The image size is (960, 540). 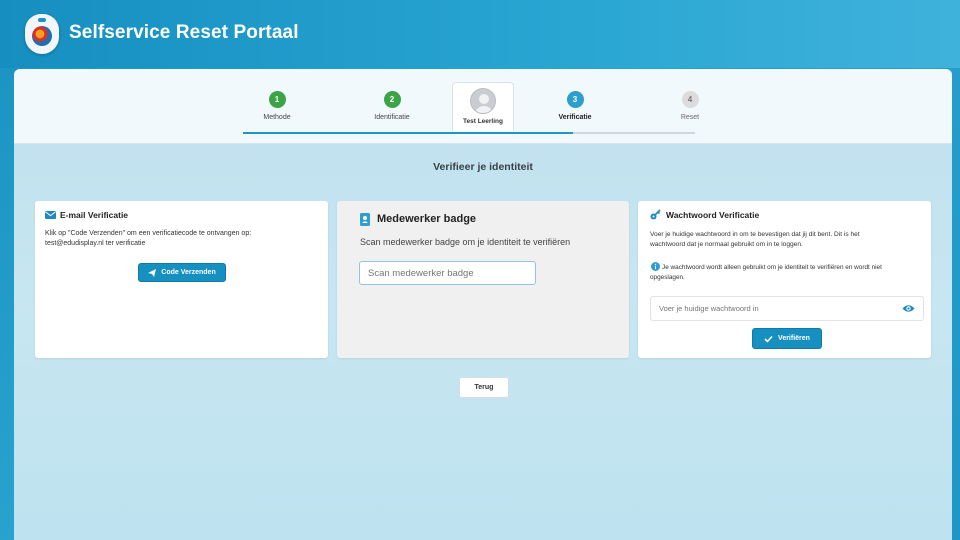 I want to click on back-button: Terug, so click(x=484, y=387).